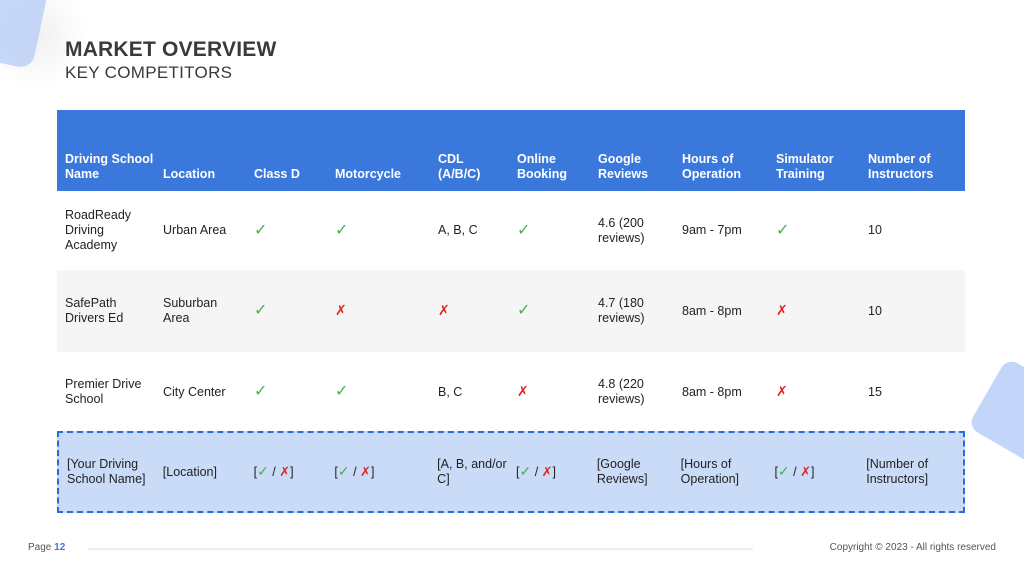 The height and width of the screenshot is (576, 1024). What do you see at coordinates (621, 230) in the screenshot?
I see `cell-google-reviews: 4.6 (200 reviews)` at bounding box center [621, 230].